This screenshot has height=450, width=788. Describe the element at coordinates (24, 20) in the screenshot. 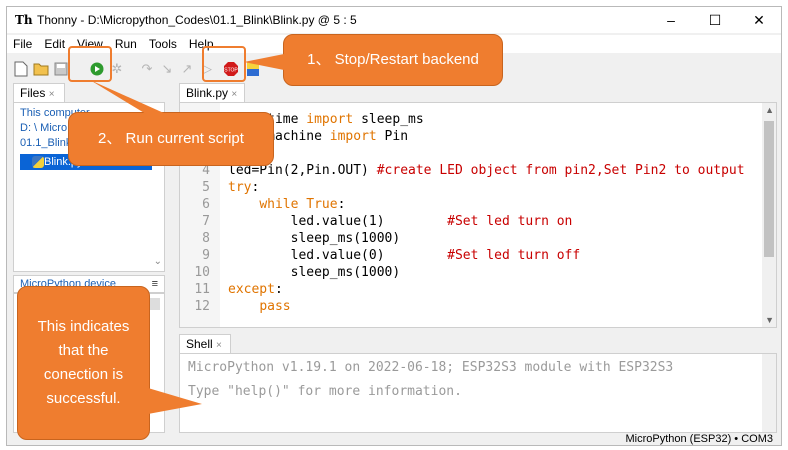

I see `thonny-logo-icon: Th` at that location.